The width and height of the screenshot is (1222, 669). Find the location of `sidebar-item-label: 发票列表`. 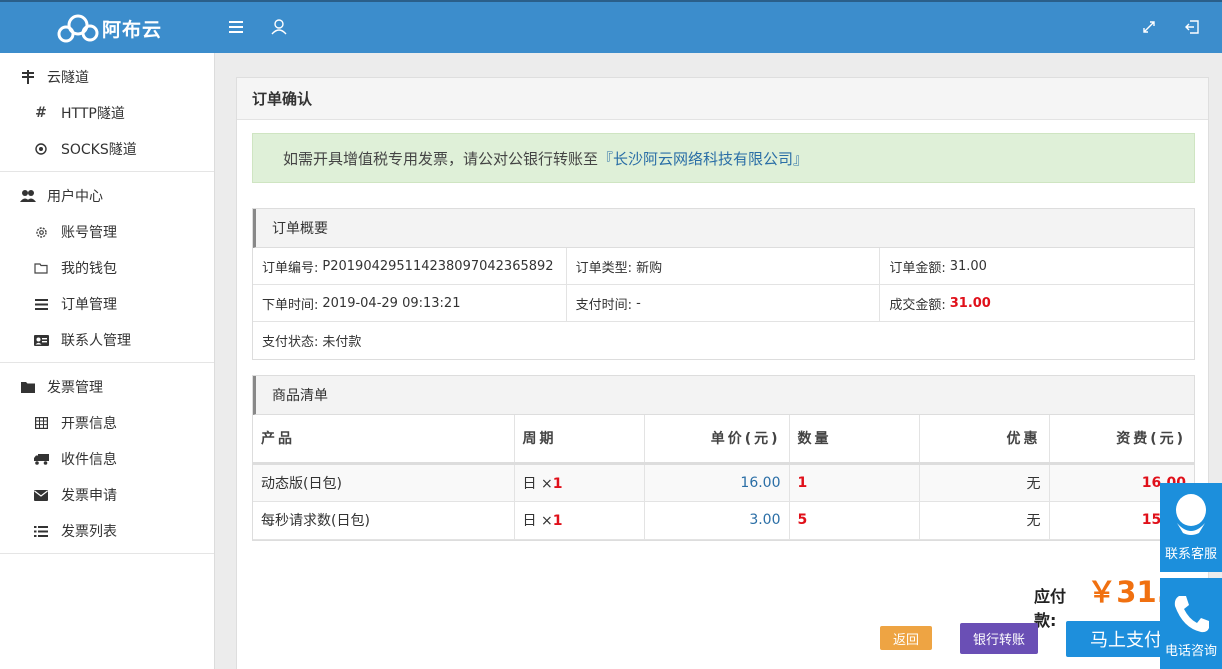

sidebar-item-label: 发票列表 is located at coordinates (89, 532).